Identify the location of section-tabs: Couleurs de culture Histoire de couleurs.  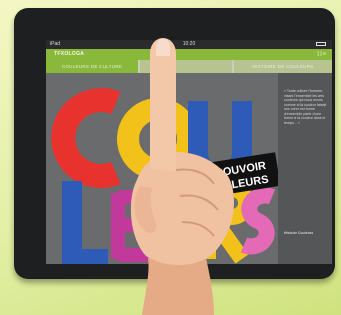
(189, 66).